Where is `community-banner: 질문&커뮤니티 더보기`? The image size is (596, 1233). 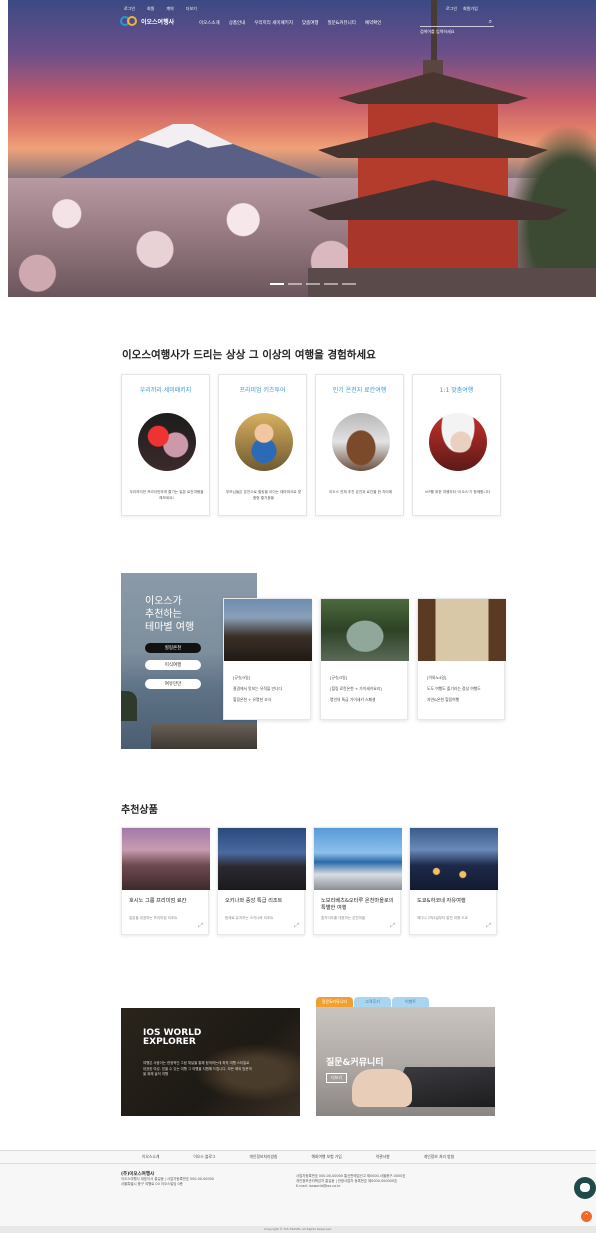 community-banner: 질문&커뮤니티 더보기 is located at coordinates (405, 1061).